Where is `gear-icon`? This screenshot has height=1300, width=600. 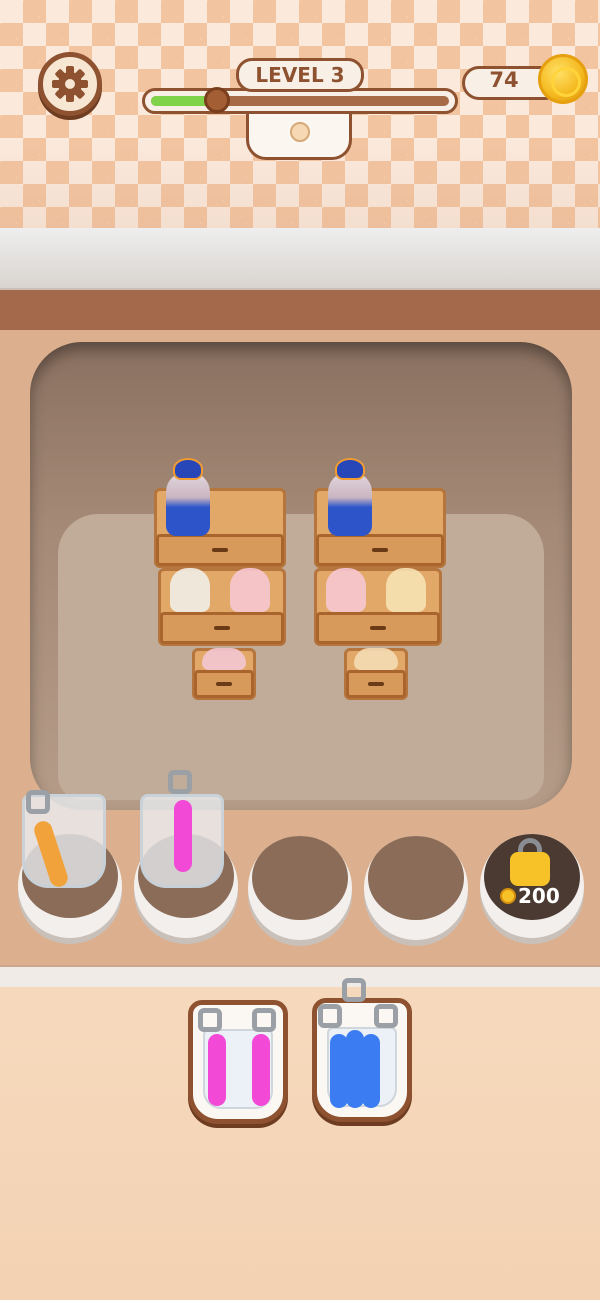
gear-icon is located at coordinates (70, 84).